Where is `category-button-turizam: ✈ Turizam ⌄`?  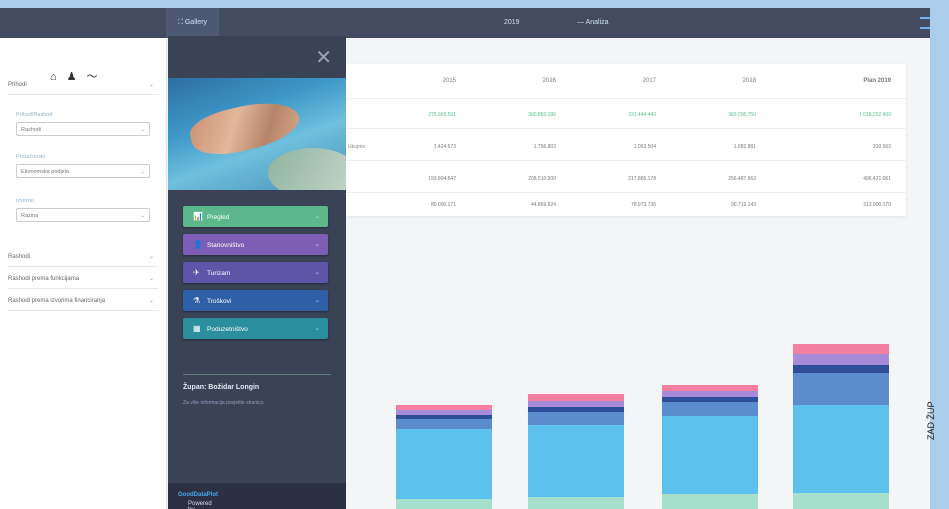
category-button-turizam: ✈ Turizam ⌄ is located at coordinates (255, 272).